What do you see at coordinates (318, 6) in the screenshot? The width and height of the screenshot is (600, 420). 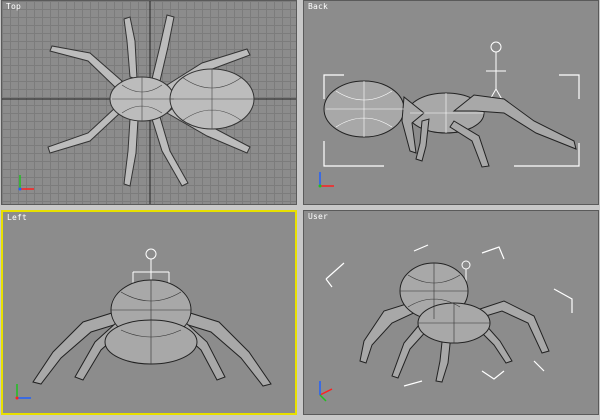 I see `viewport-label: Back` at bounding box center [318, 6].